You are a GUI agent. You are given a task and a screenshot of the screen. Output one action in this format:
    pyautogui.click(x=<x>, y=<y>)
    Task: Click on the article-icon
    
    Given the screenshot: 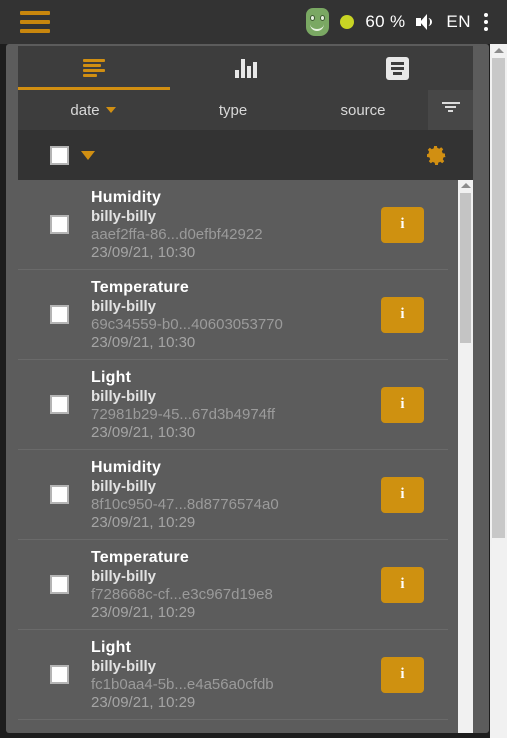 What is the action you would take?
    pyautogui.click(x=397, y=68)
    